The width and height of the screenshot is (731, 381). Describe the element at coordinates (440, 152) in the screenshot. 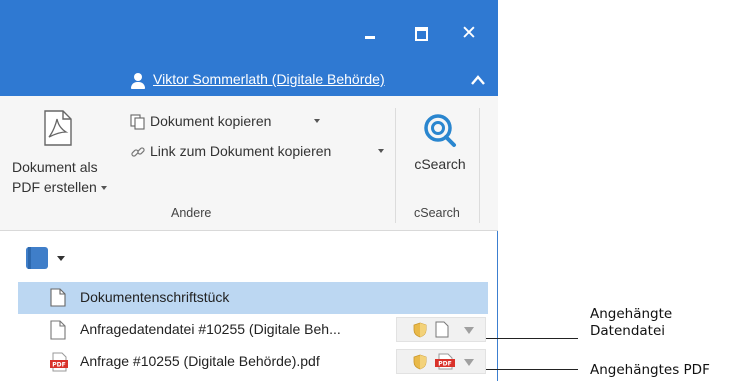

I see `csearch-button: cSearch` at that location.